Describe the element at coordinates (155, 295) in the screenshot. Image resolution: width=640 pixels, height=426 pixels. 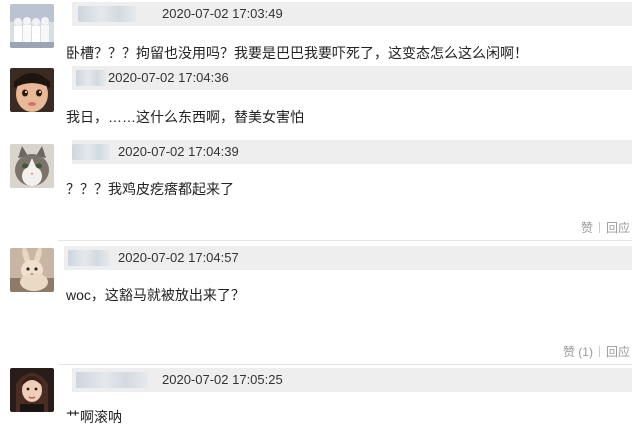
I see `comment-text: woc，这豁马就被放出来了？` at that location.